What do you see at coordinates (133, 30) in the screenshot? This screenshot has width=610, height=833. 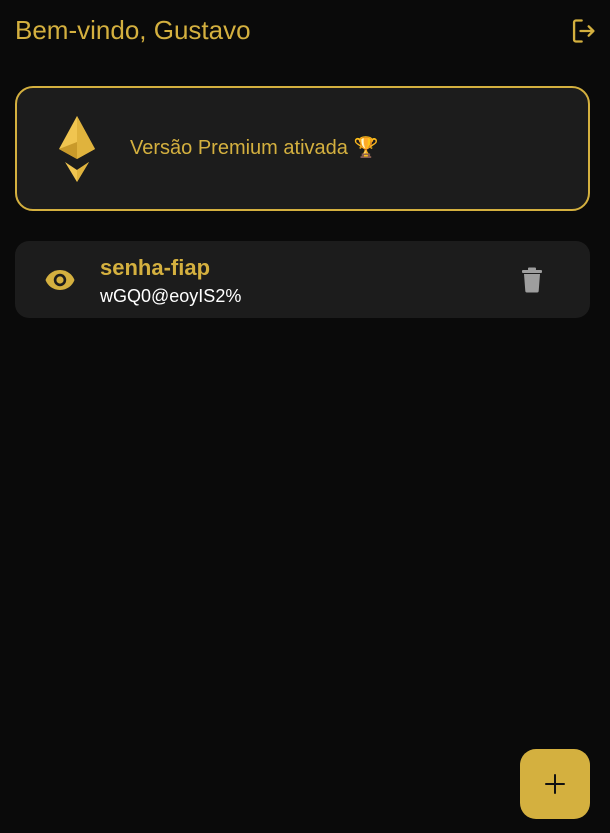 I see `welcome-greeting: Bem-vindo, Gustavo` at bounding box center [133, 30].